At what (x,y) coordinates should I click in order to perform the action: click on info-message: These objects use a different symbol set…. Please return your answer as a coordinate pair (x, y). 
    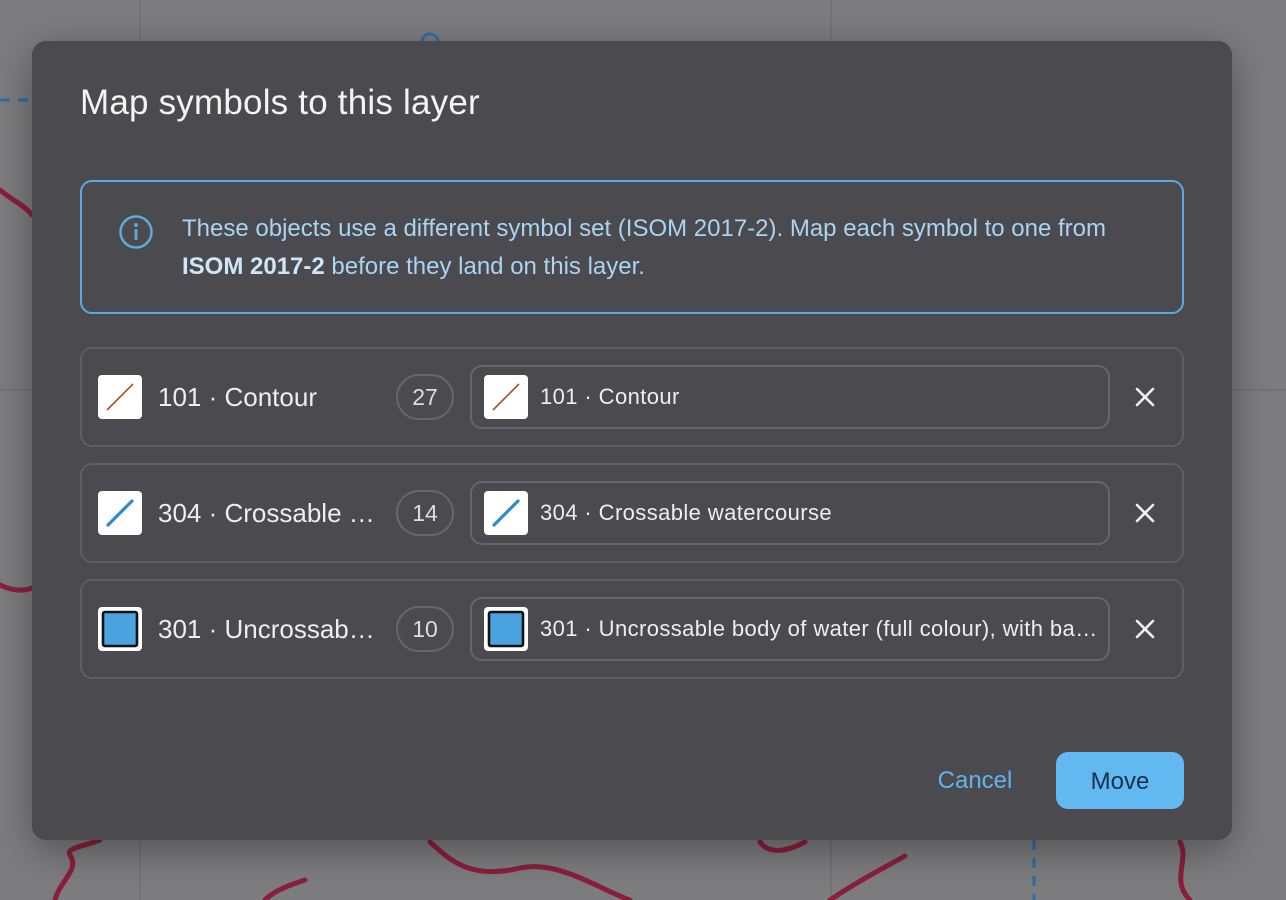
    Looking at the image, I should click on (672, 248).